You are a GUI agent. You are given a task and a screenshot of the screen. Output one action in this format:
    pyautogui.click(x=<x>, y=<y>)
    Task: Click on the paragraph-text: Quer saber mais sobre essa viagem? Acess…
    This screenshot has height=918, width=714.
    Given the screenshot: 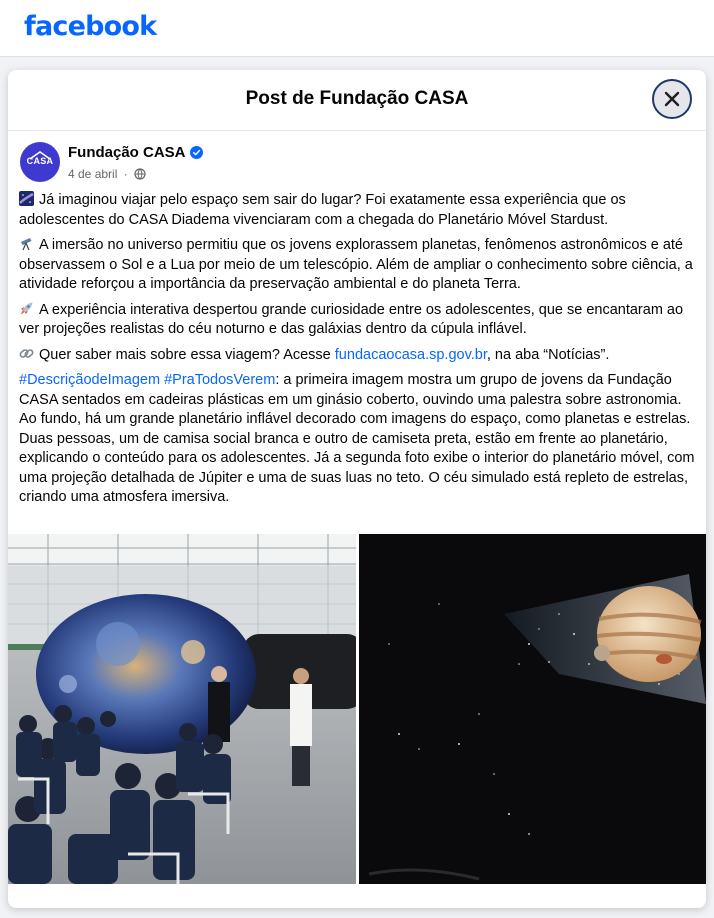 What is the action you would take?
    pyautogui.click(x=187, y=354)
    